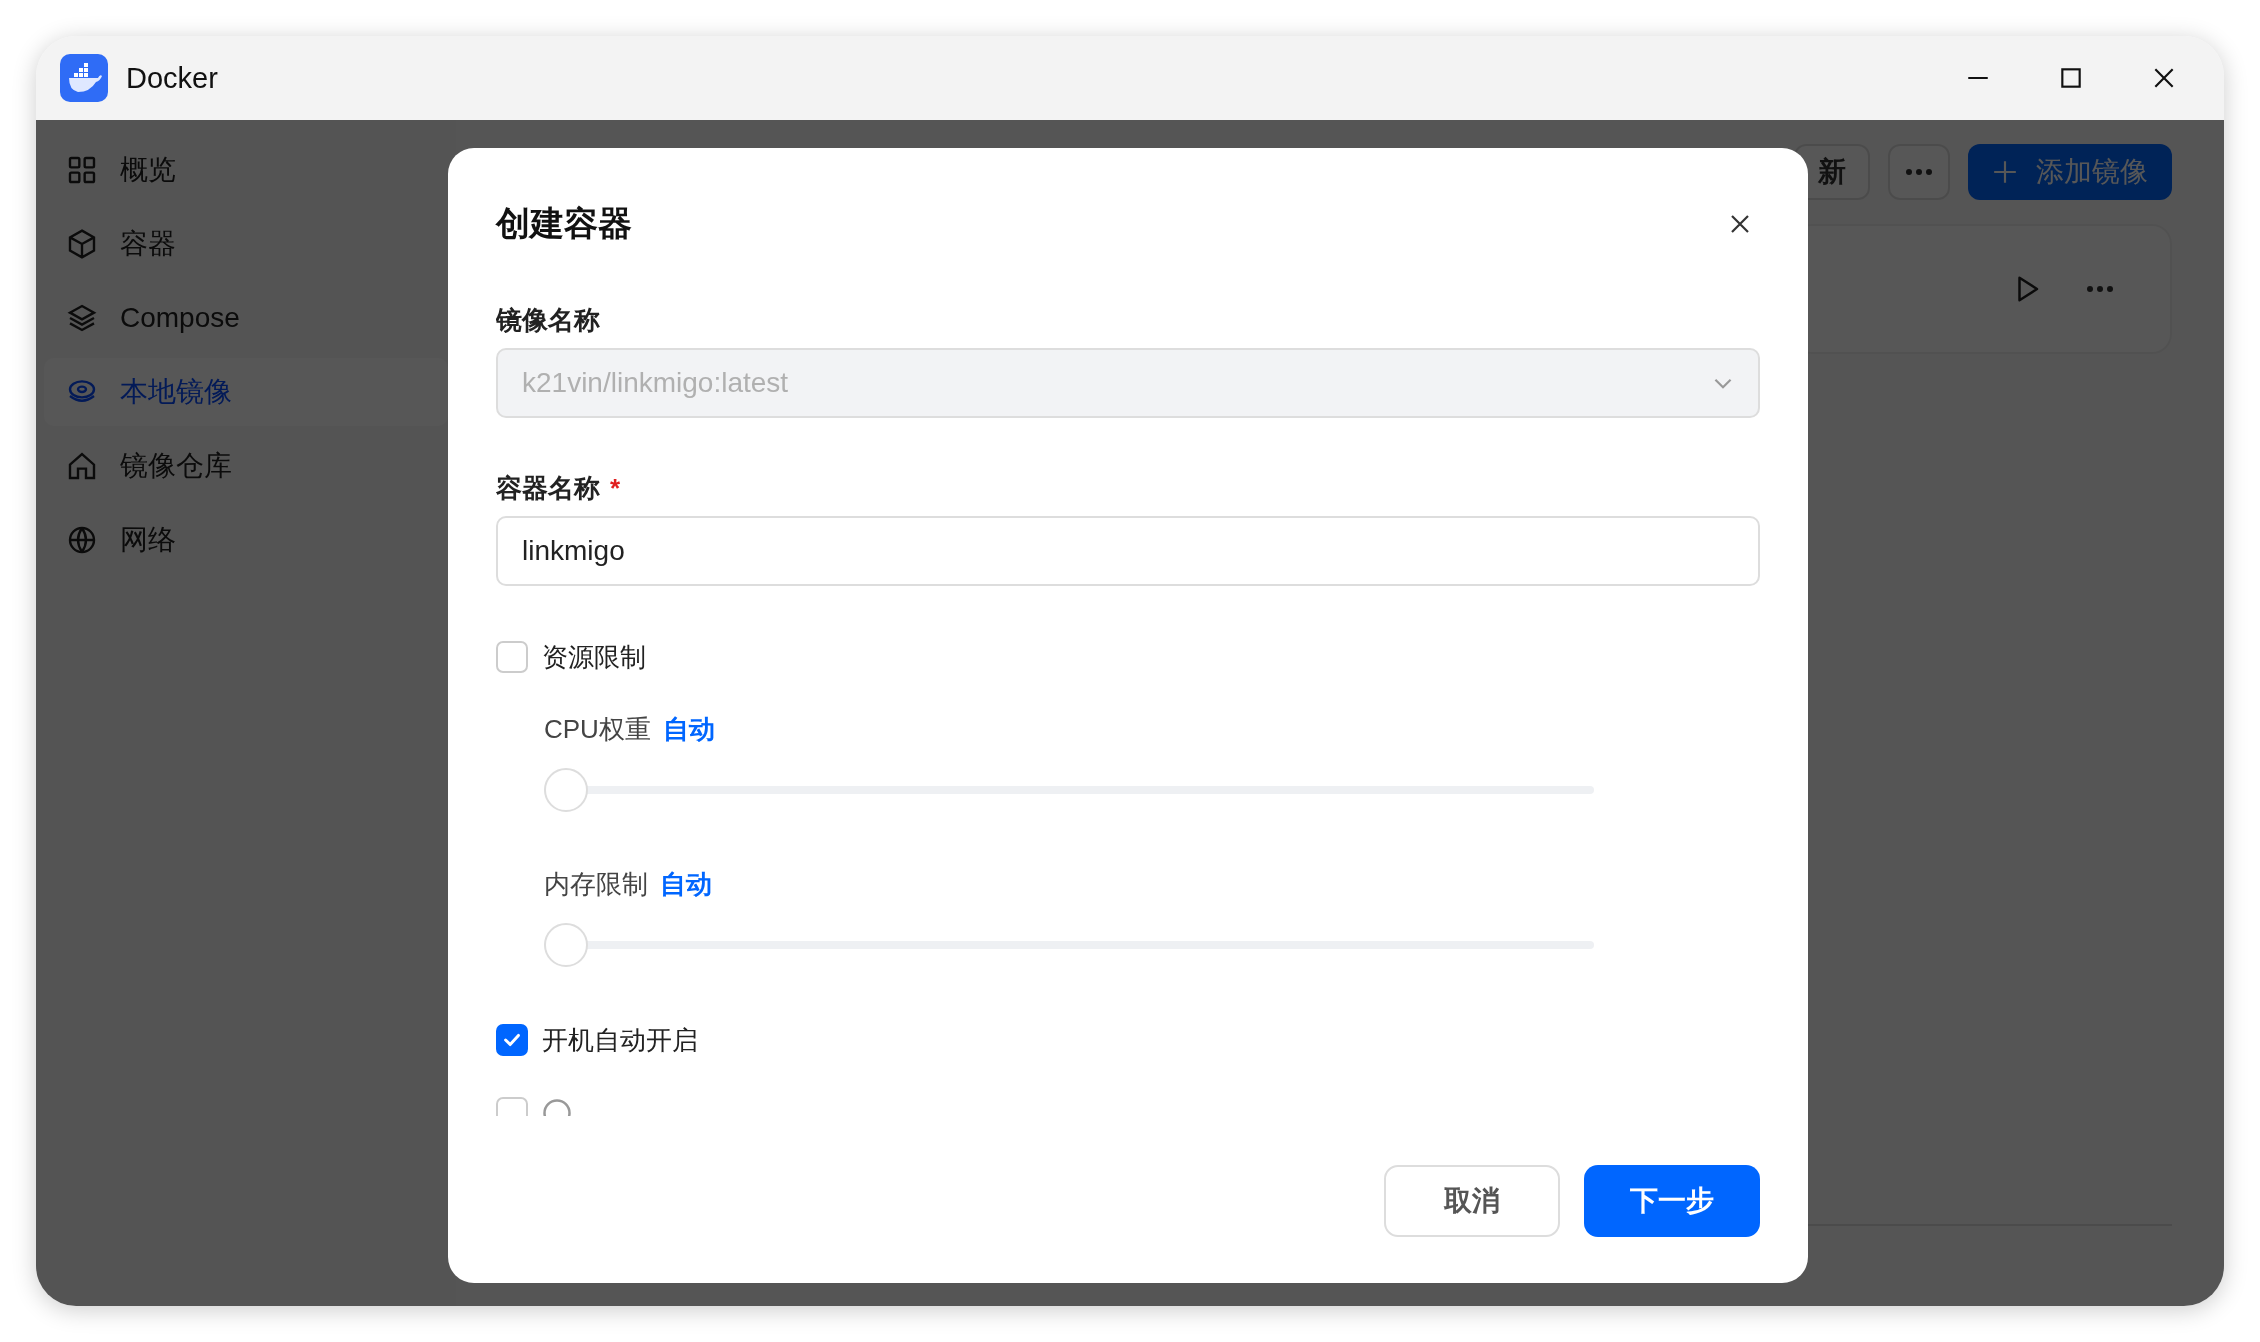 This screenshot has height=1342, width=2260. I want to click on slider-label: CPU权重, so click(597, 729).